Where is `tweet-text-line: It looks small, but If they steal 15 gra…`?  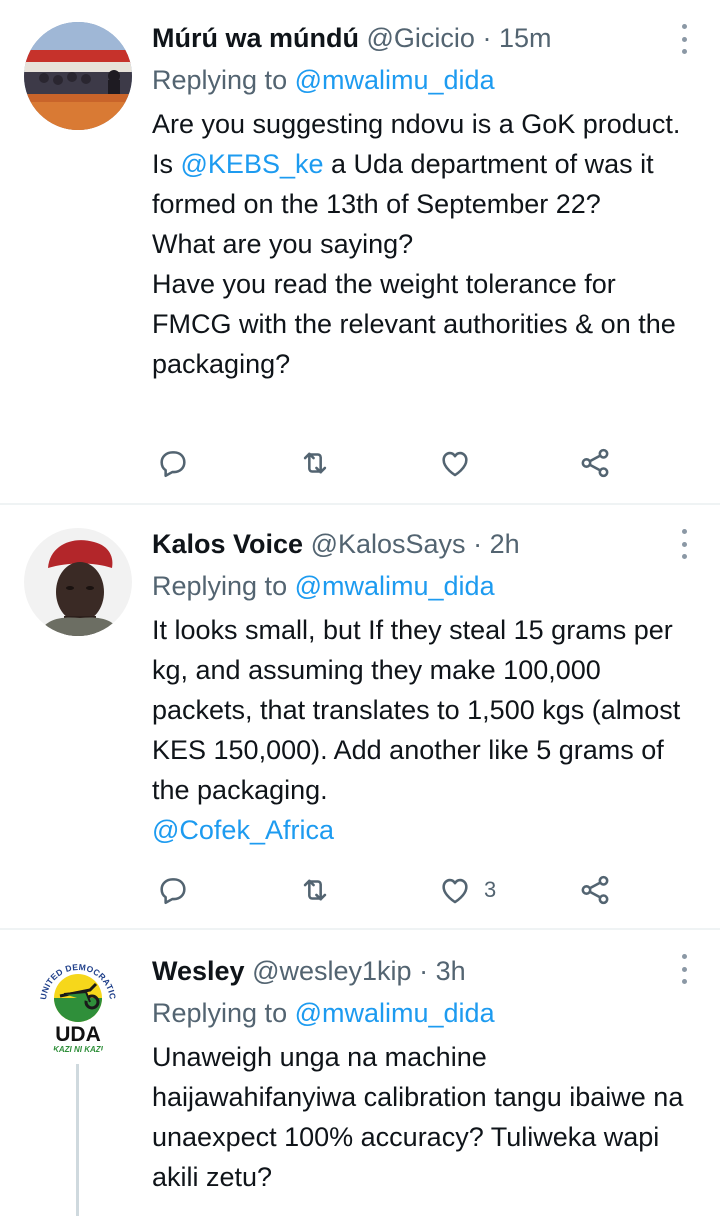
tweet-text-line: It looks small, but If they steal 15 gra… is located at coordinates (416, 710).